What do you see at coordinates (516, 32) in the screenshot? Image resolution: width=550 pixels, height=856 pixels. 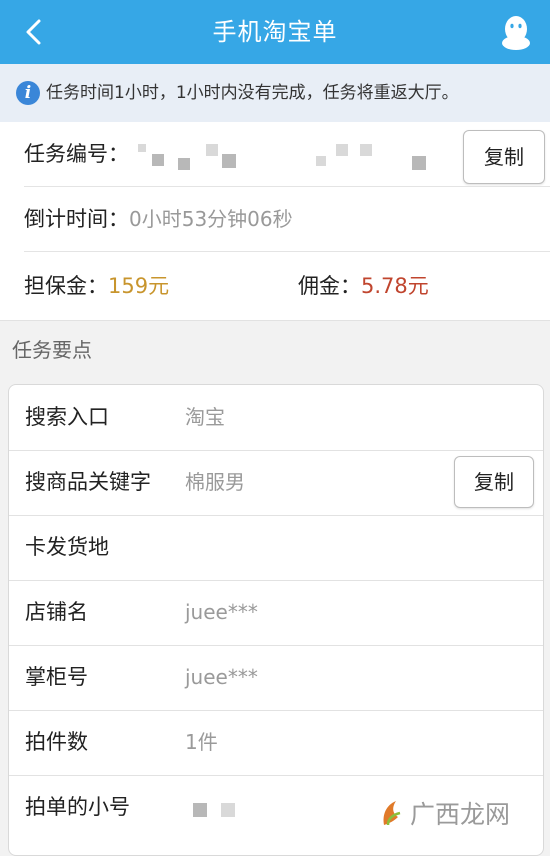 I see `qq-penguin-icon` at bounding box center [516, 32].